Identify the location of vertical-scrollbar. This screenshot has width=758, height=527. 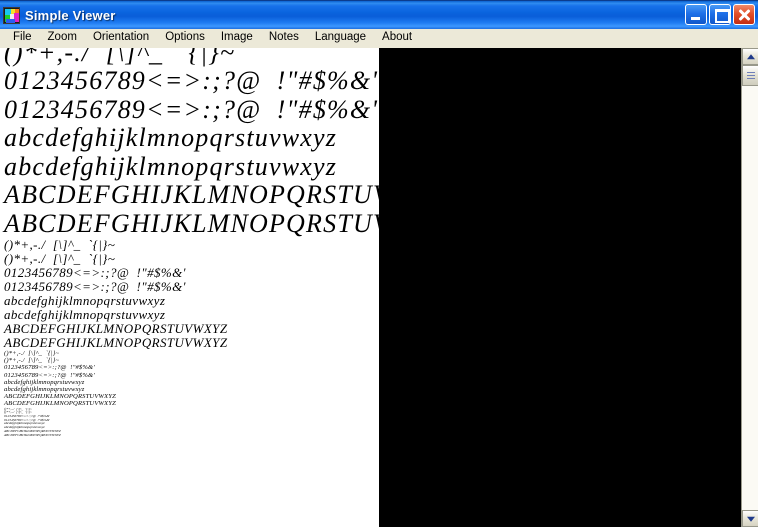
(749, 287).